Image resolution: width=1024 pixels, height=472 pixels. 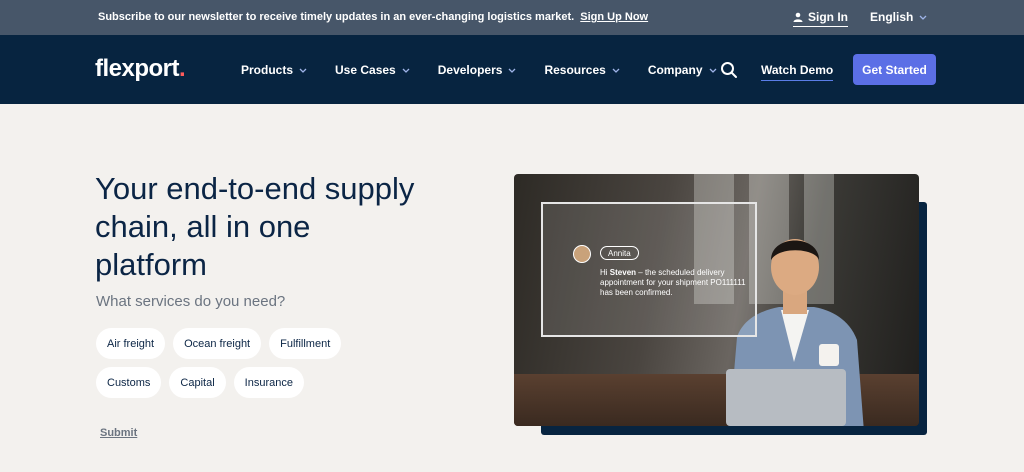 I want to click on nav-item-company: Company, so click(x=682, y=70).